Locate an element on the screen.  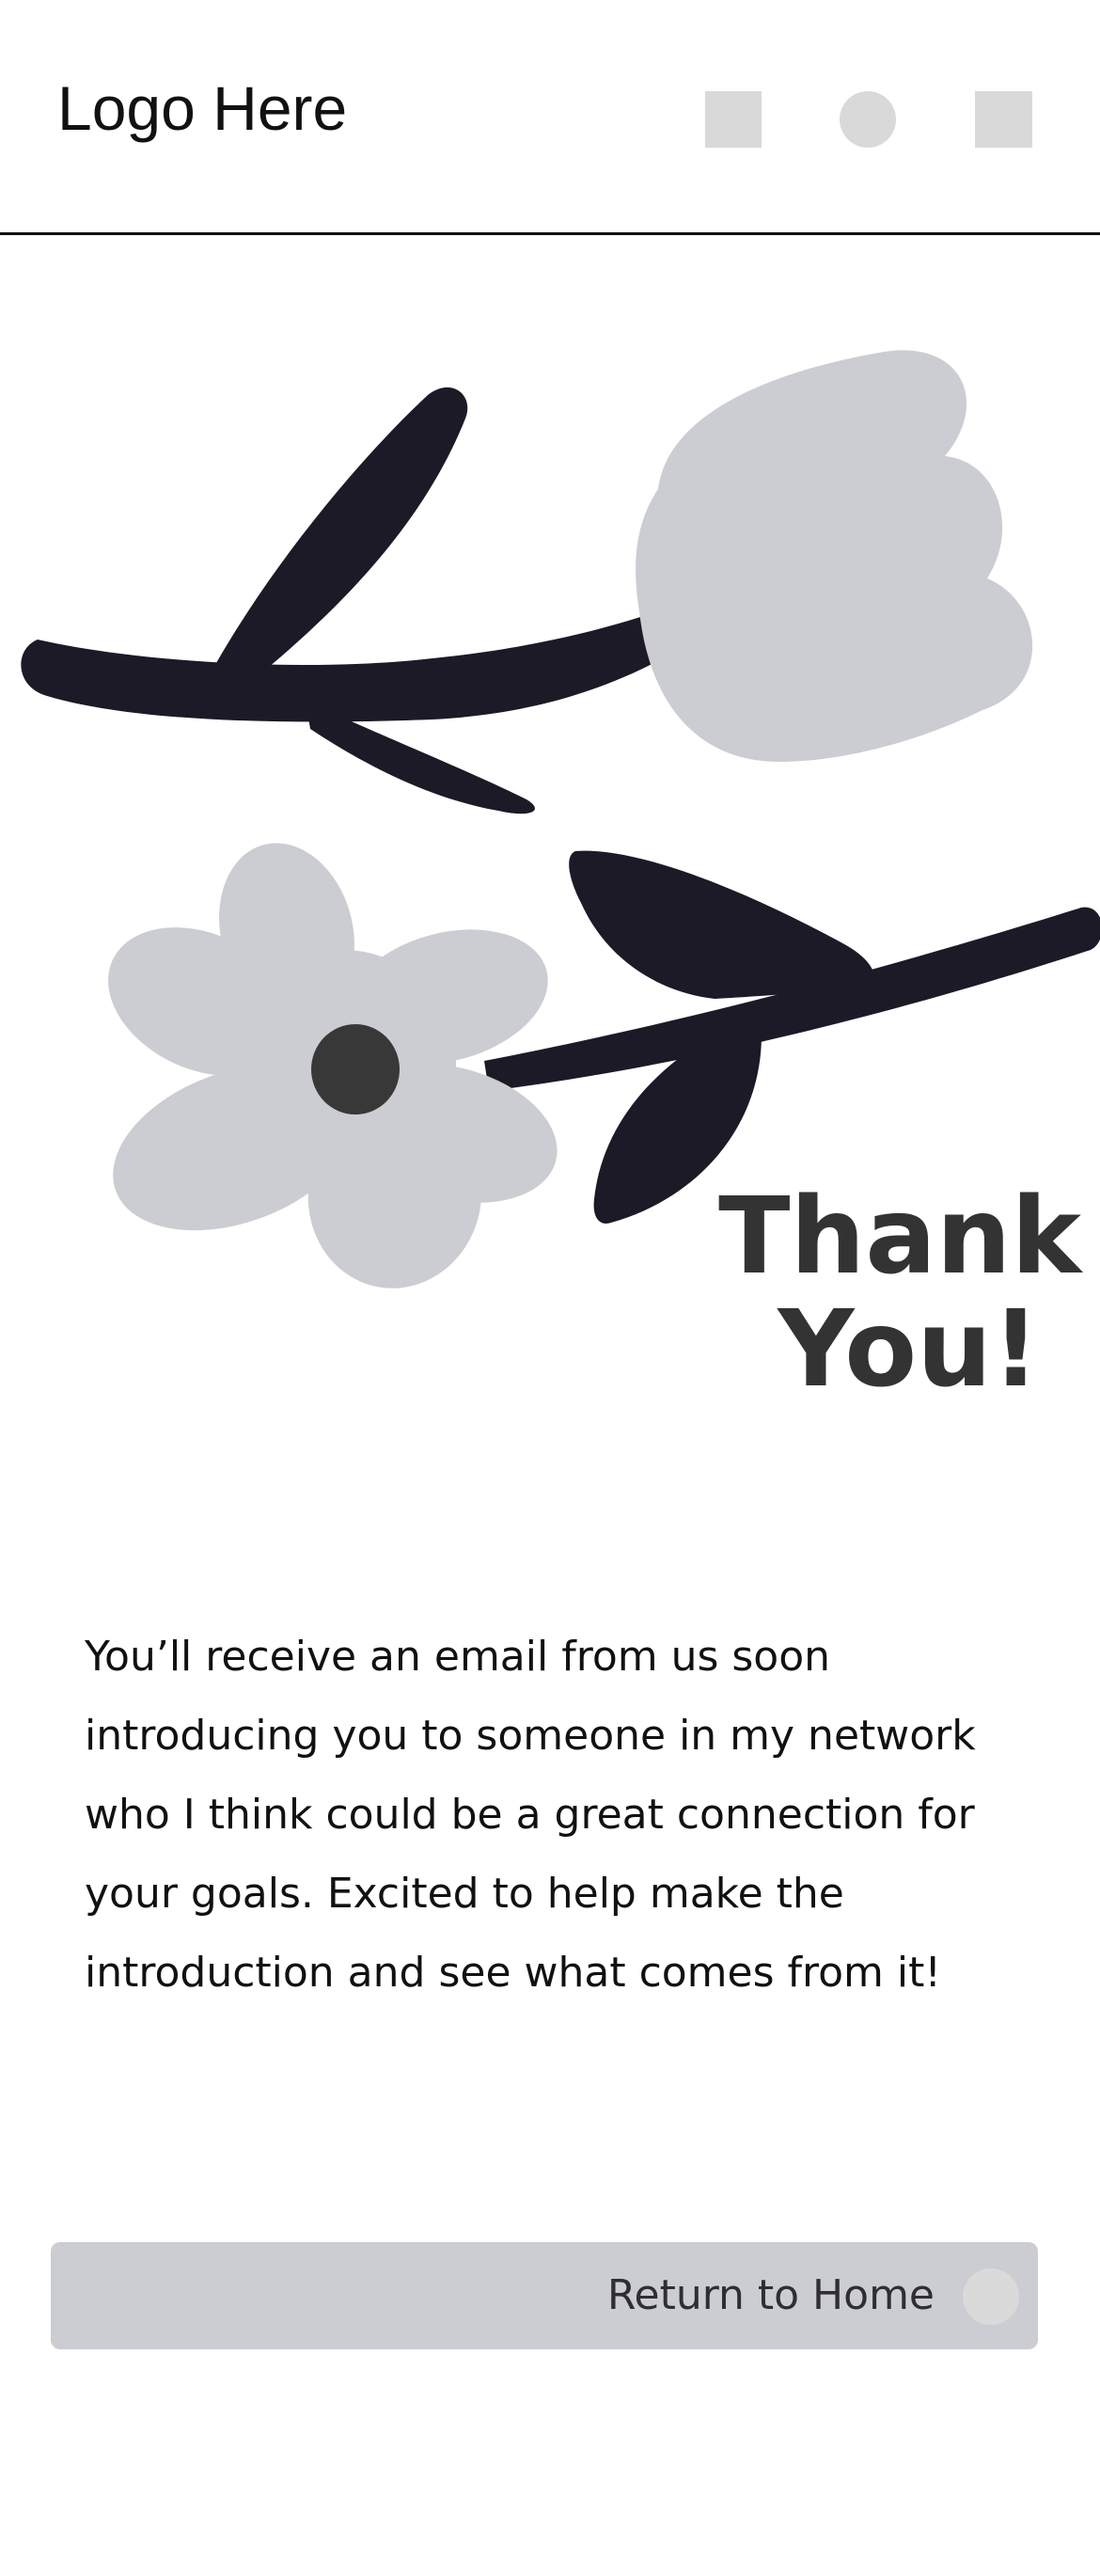
top-header: Logo Here is located at coordinates (550, 117).